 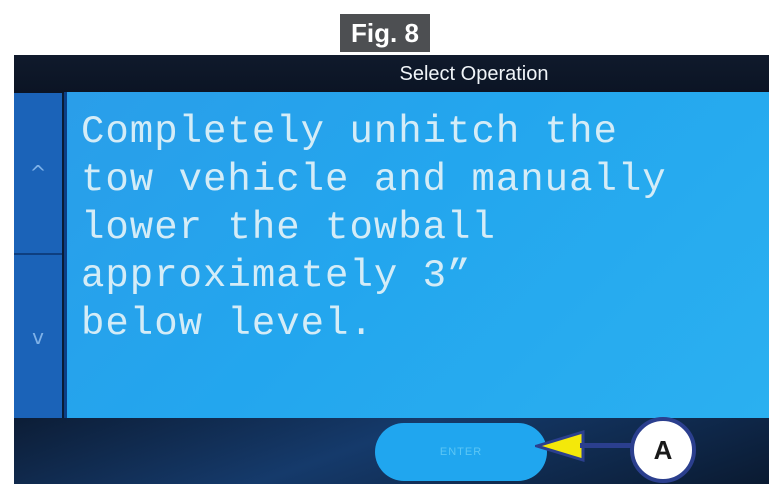 I want to click on chevron-up-icon: ^, so click(x=38, y=173).